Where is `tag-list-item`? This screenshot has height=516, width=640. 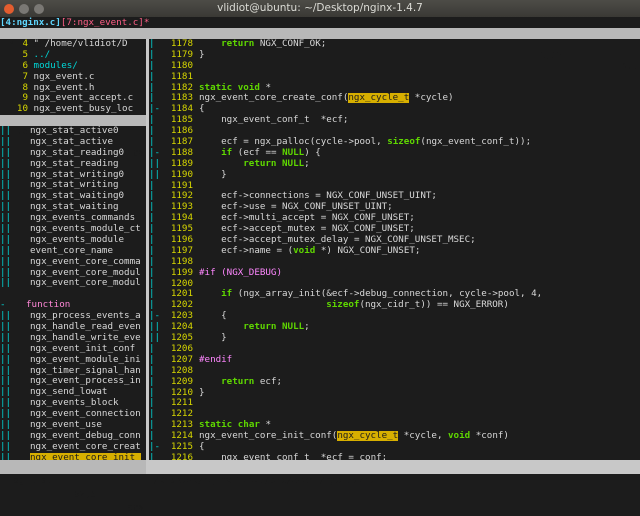 tag-list-item is located at coordinates (73, 294).